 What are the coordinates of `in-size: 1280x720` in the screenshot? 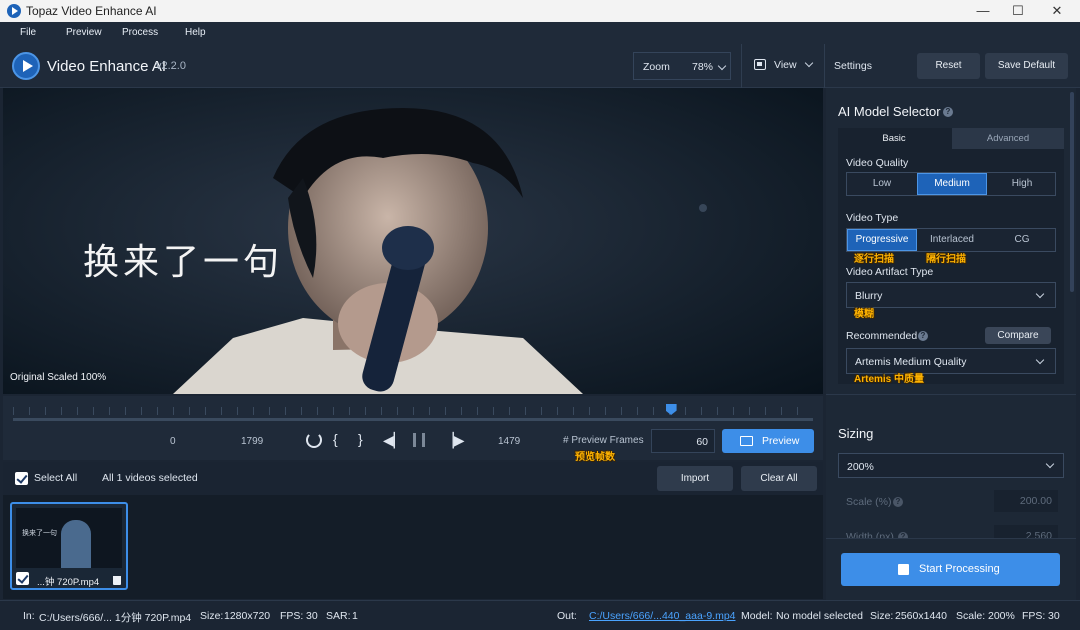 It's located at (247, 616).